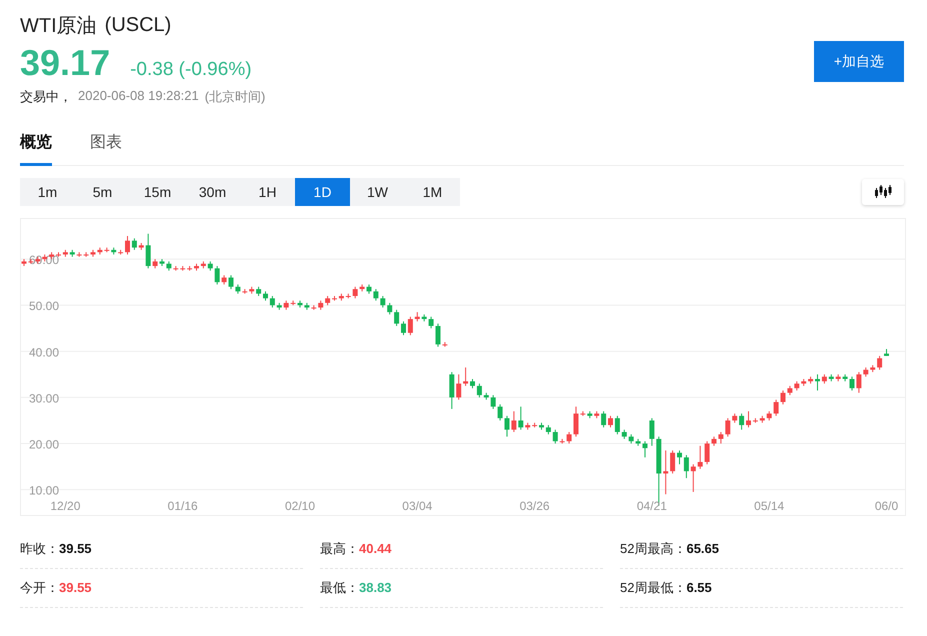 The height and width of the screenshot is (636, 927). What do you see at coordinates (106, 147) in the screenshot?
I see `tab: 图表` at bounding box center [106, 147].